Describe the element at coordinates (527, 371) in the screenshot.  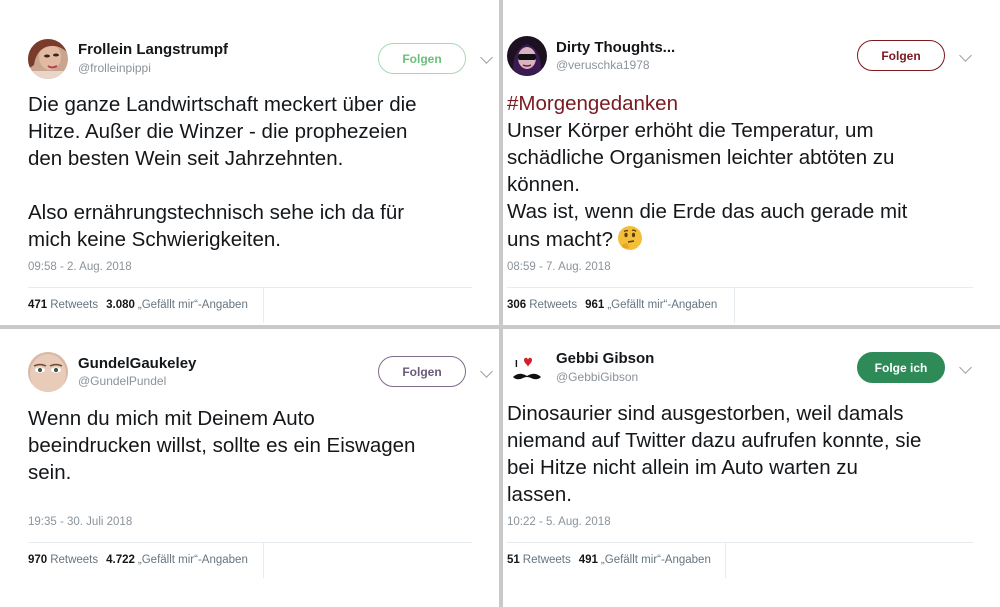
I see `avatar: I` at that location.